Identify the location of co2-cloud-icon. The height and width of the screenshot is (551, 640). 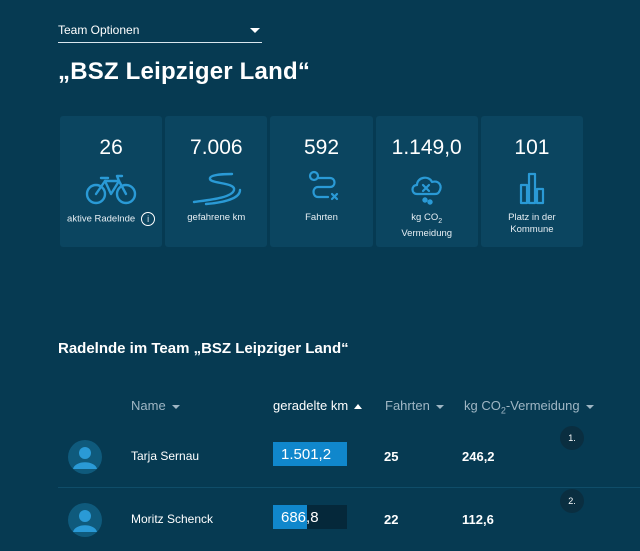
(426, 190).